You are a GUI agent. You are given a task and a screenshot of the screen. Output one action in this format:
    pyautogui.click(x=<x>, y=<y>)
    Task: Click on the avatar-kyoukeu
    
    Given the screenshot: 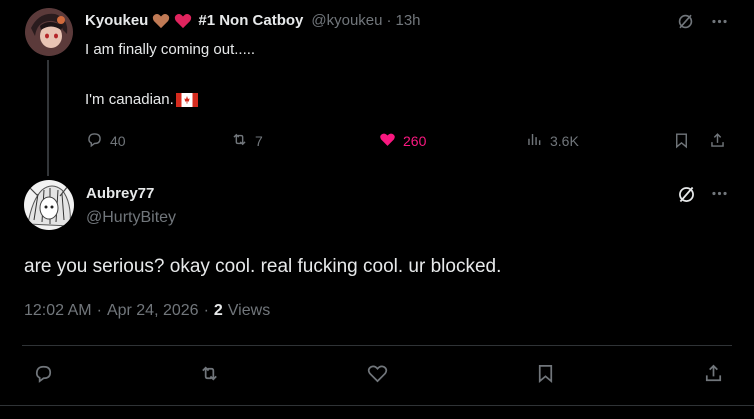 What is the action you would take?
    pyautogui.click(x=49, y=32)
    